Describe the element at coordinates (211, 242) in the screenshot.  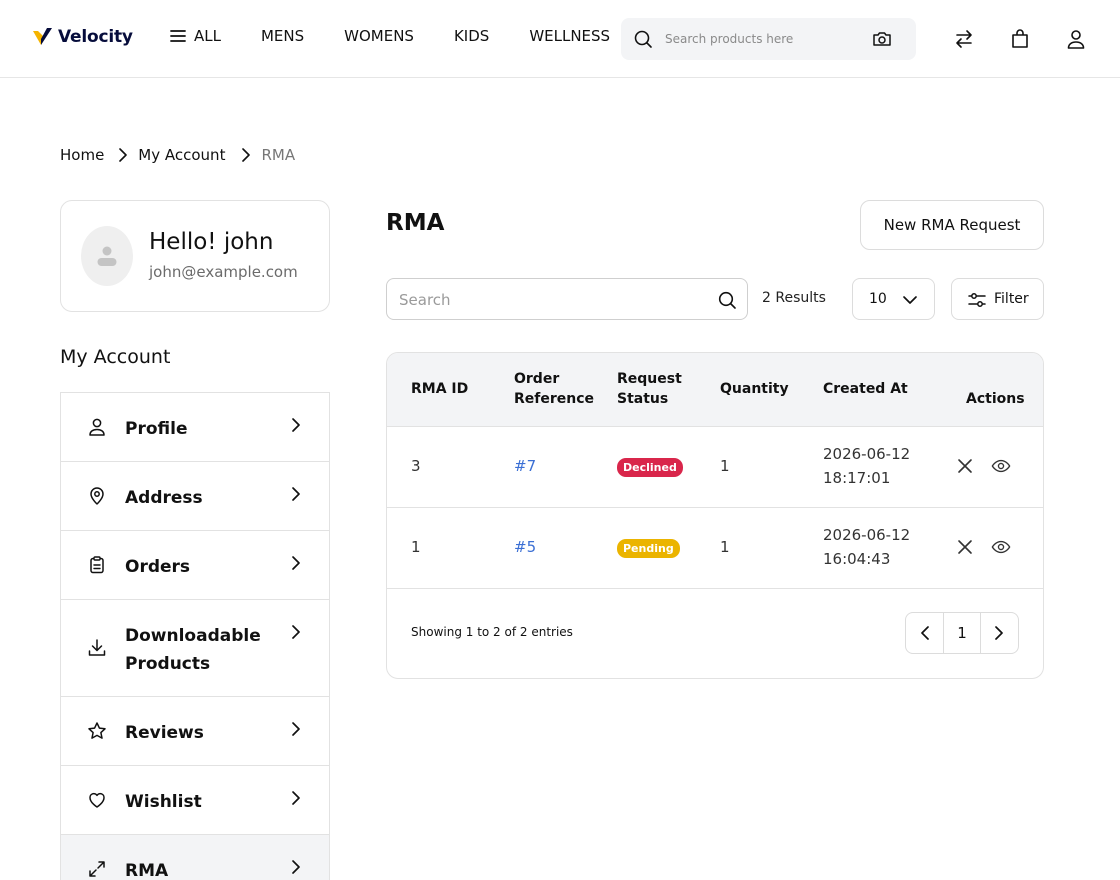
I see `greeting: Hello! john` at that location.